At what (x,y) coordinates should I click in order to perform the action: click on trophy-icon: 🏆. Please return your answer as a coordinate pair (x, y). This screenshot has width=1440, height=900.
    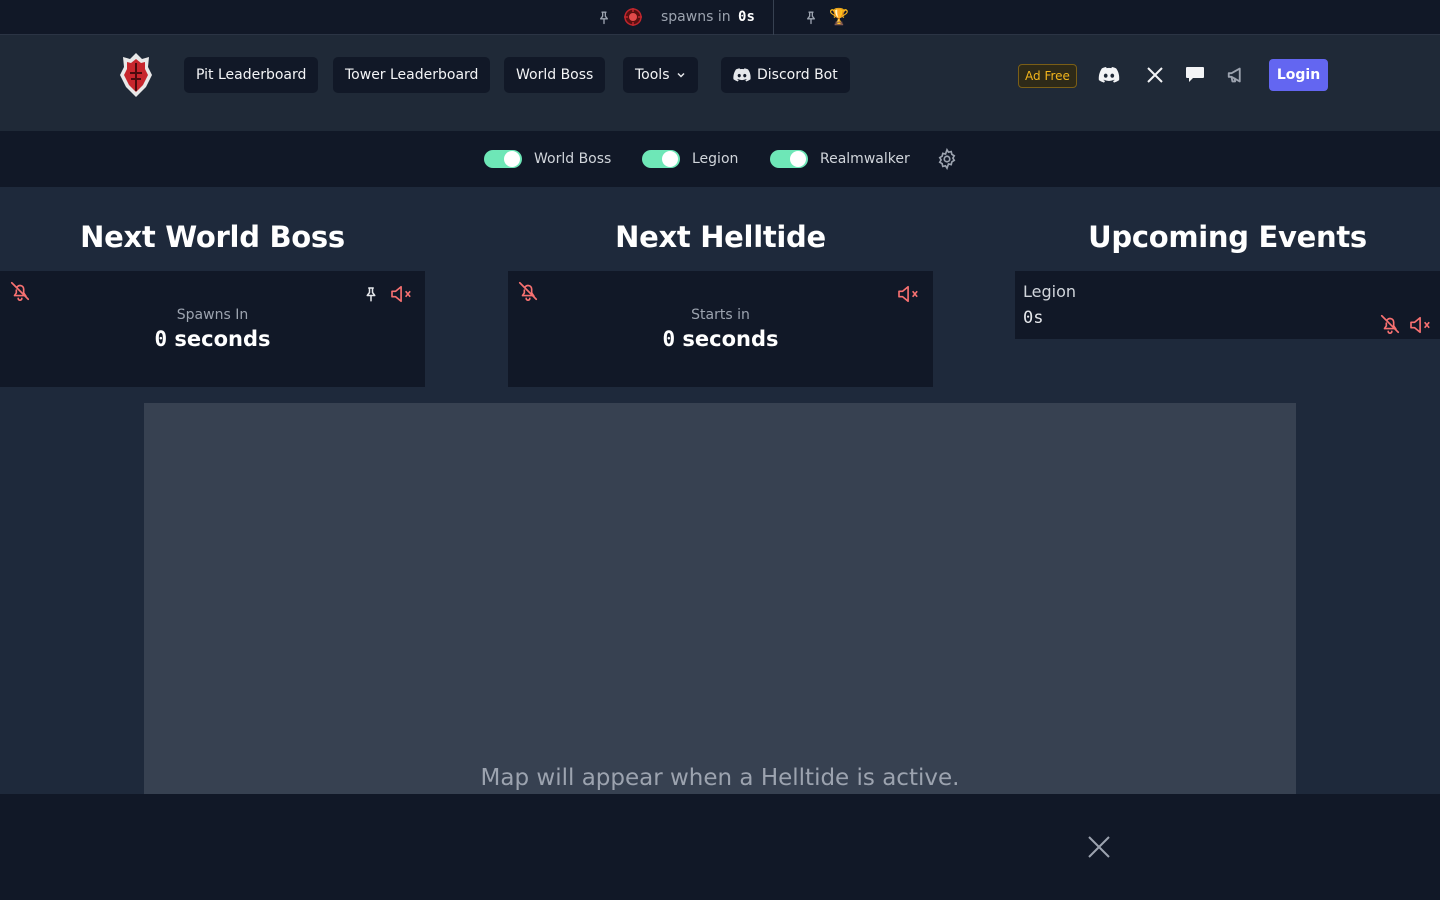
    Looking at the image, I should click on (839, 16).